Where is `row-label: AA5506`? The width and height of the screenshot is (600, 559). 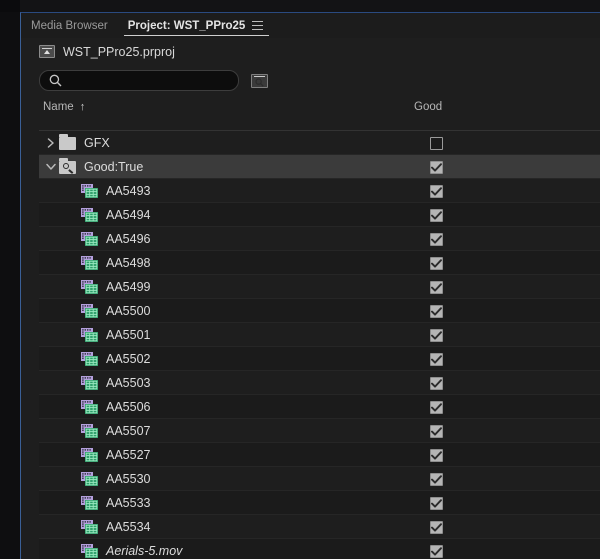
row-label: AA5506 is located at coordinates (128, 406).